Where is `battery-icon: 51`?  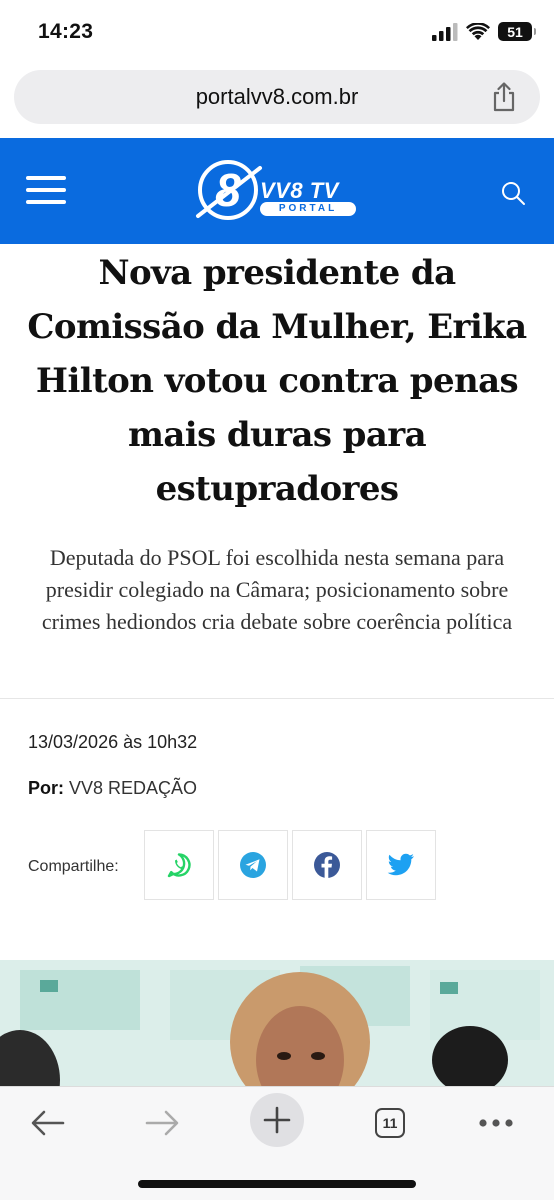 battery-icon: 51 is located at coordinates (517, 31).